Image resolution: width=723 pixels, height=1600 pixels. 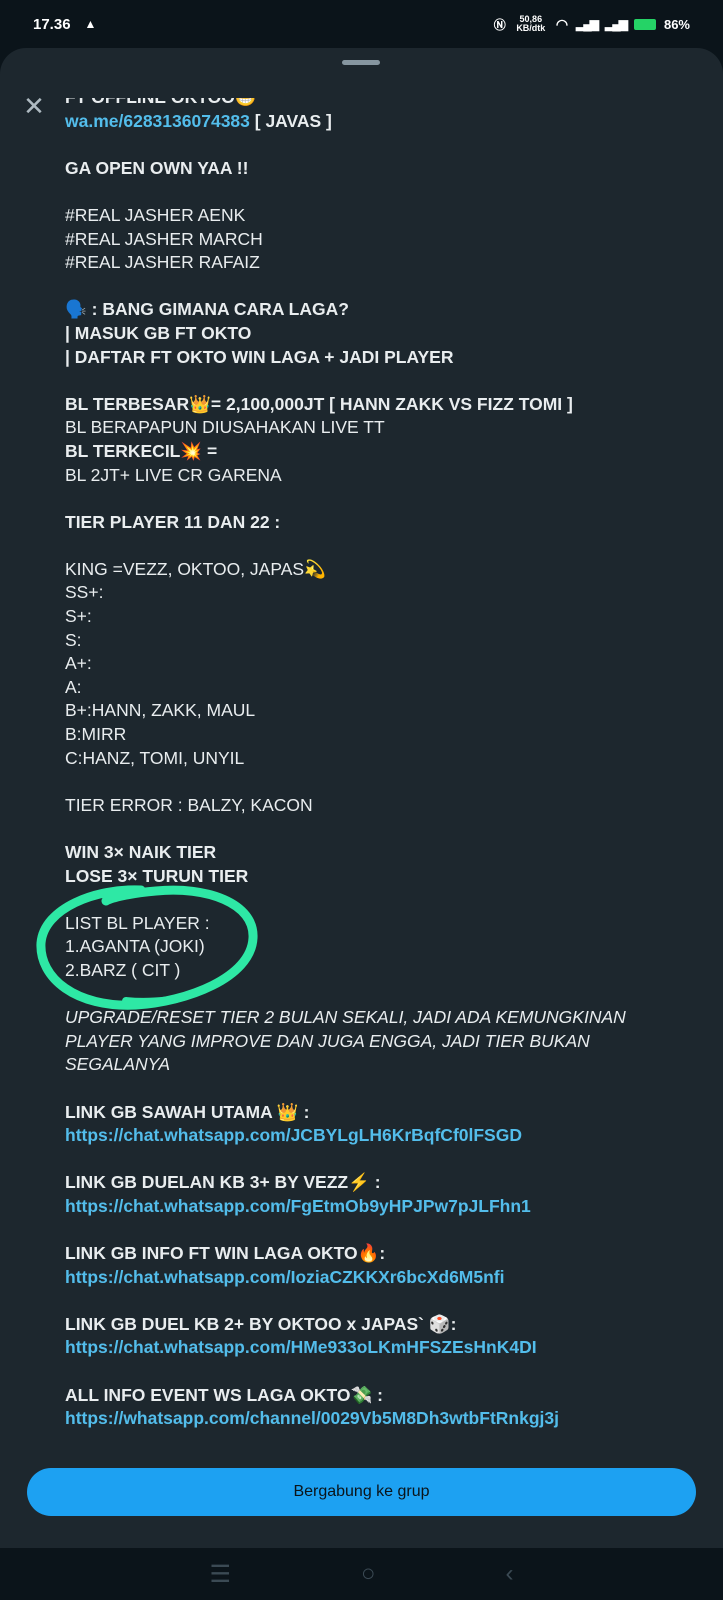 What do you see at coordinates (290, 120) in the screenshot?
I see `description-line-suffix: [ JAVAS ]` at bounding box center [290, 120].